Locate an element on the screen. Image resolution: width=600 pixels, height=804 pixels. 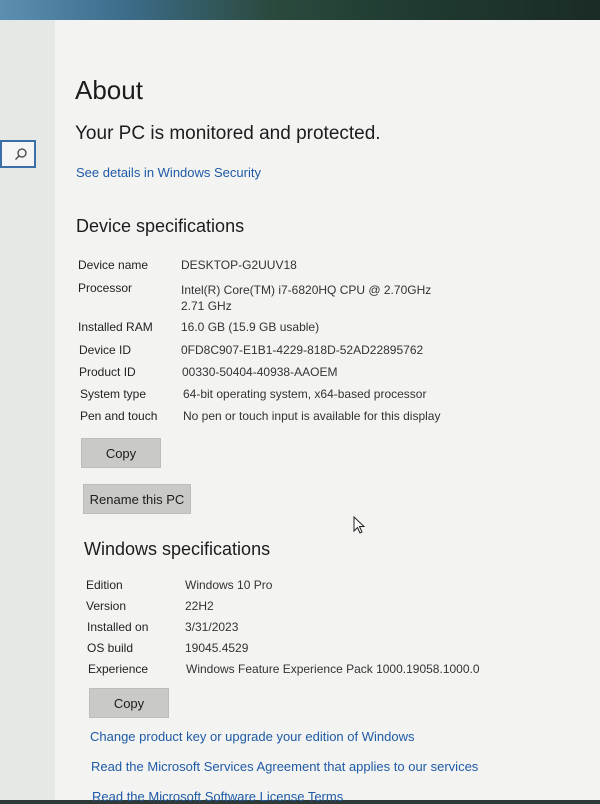
spec-value-device-id: 0FD8C907-E1B1-4229-818D-52AD22895762 is located at coordinates (302, 350).